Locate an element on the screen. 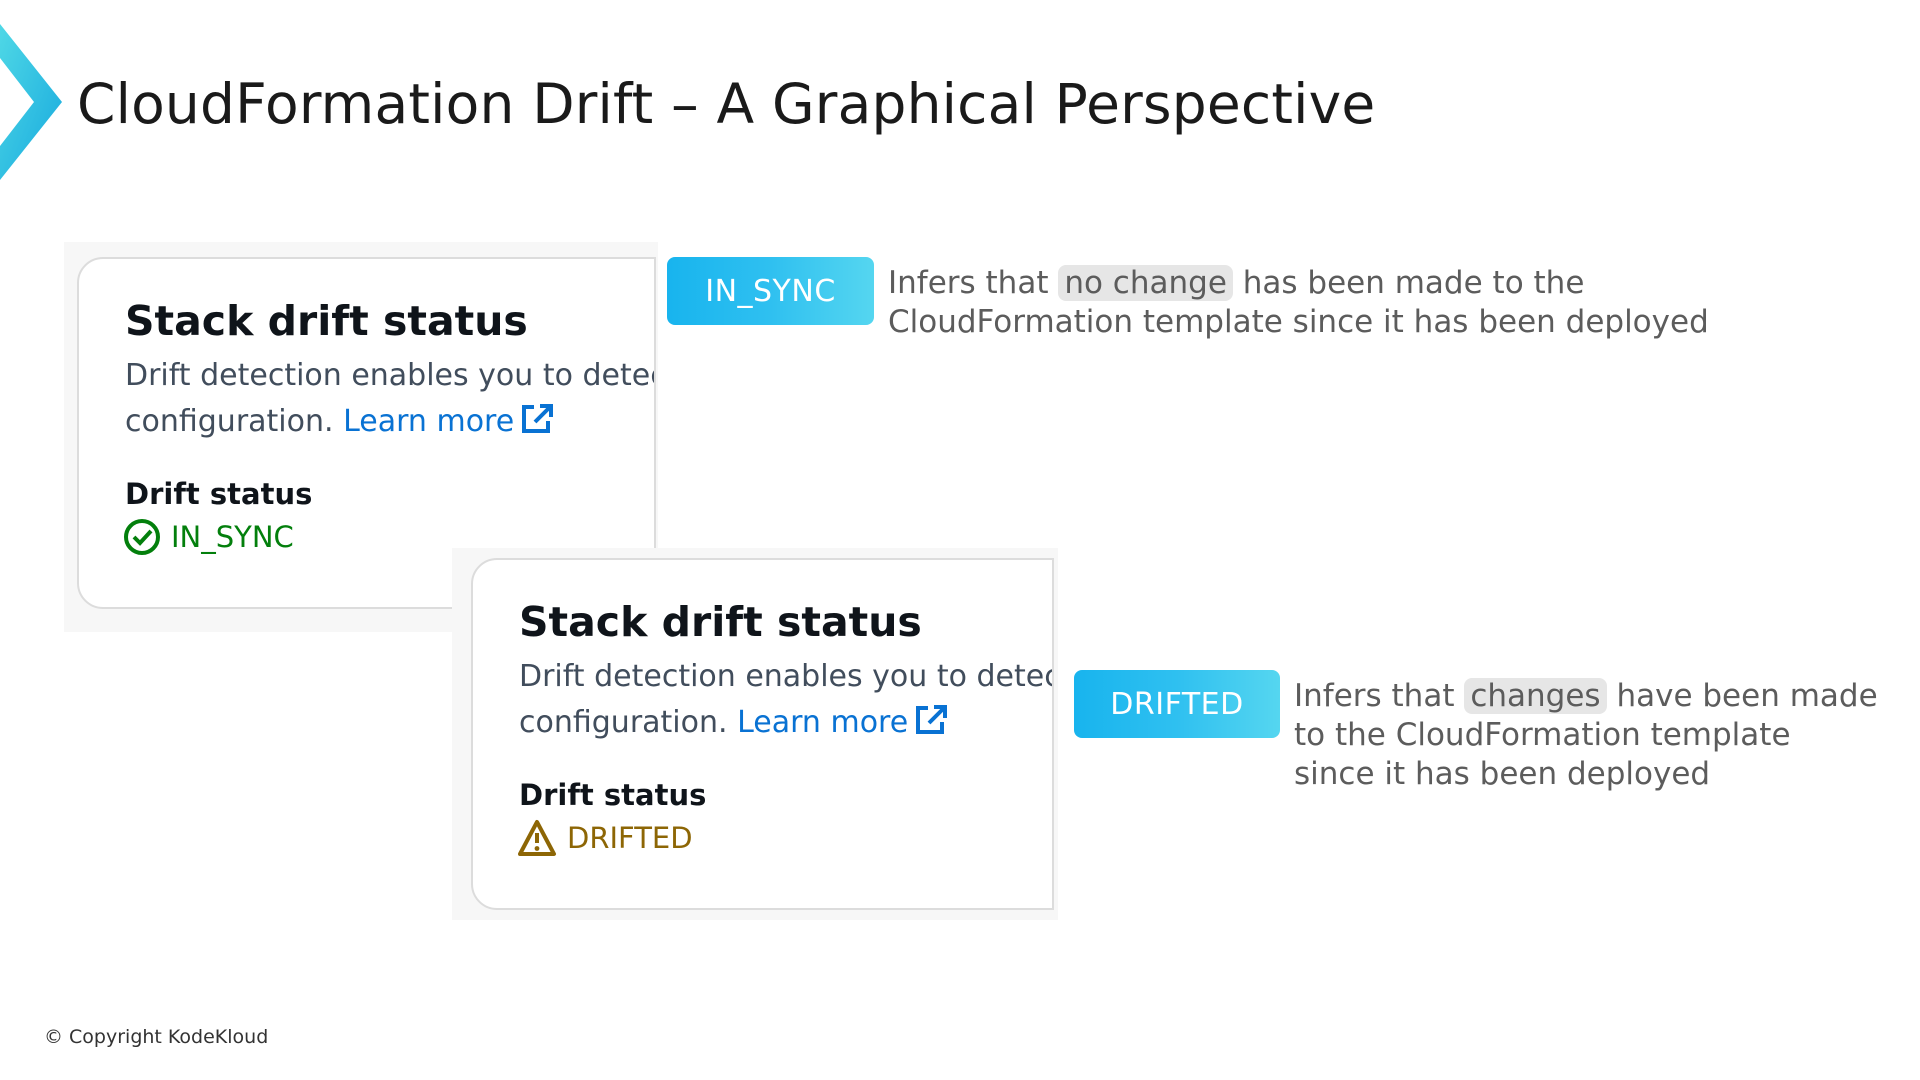 The width and height of the screenshot is (1920, 1080). note-line-1: Infers that changes have been made is located at coordinates (1586, 696).